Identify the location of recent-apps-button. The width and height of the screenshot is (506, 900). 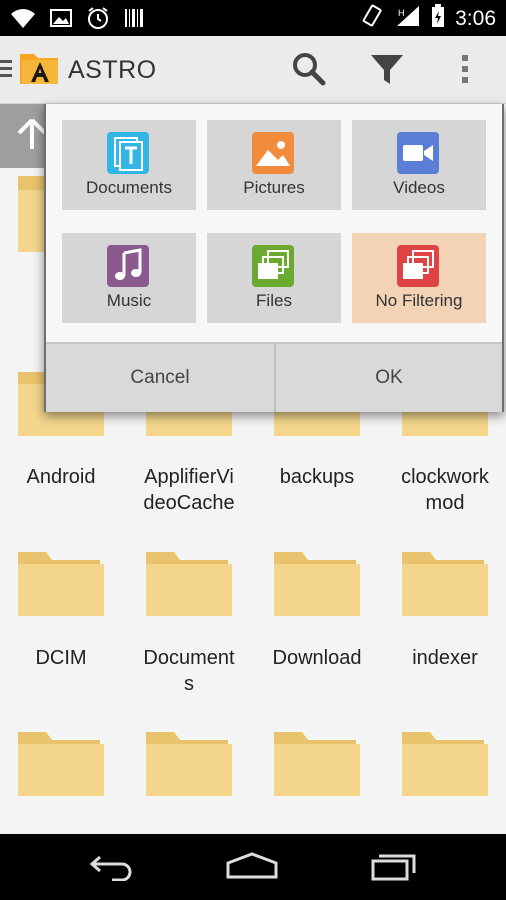
(394, 868).